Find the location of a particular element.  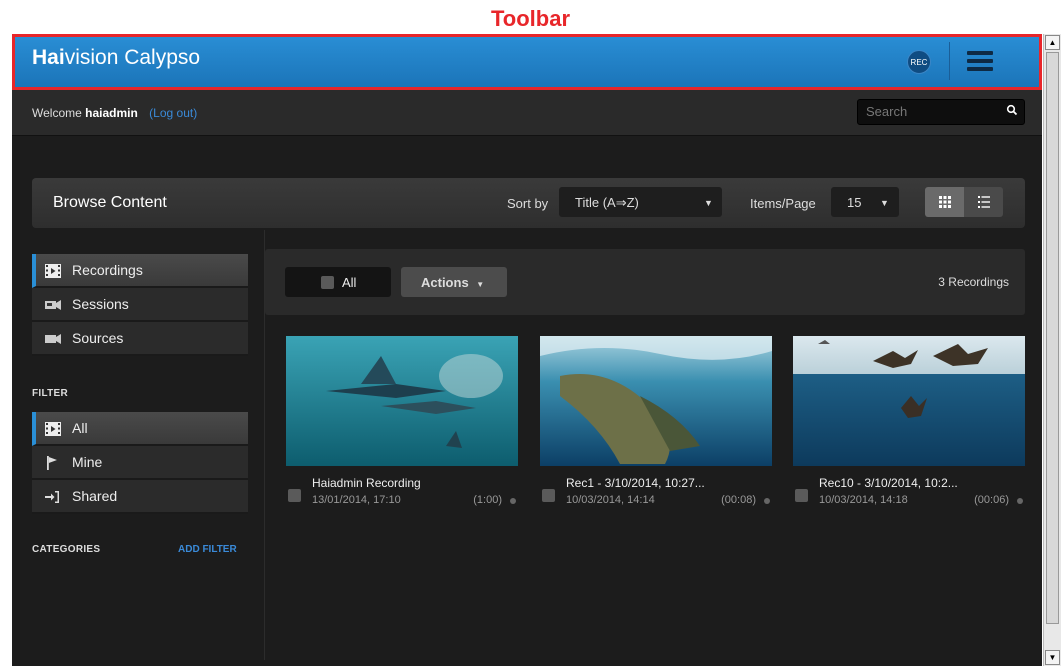

search-icon is located at coordinates (1012, 110).